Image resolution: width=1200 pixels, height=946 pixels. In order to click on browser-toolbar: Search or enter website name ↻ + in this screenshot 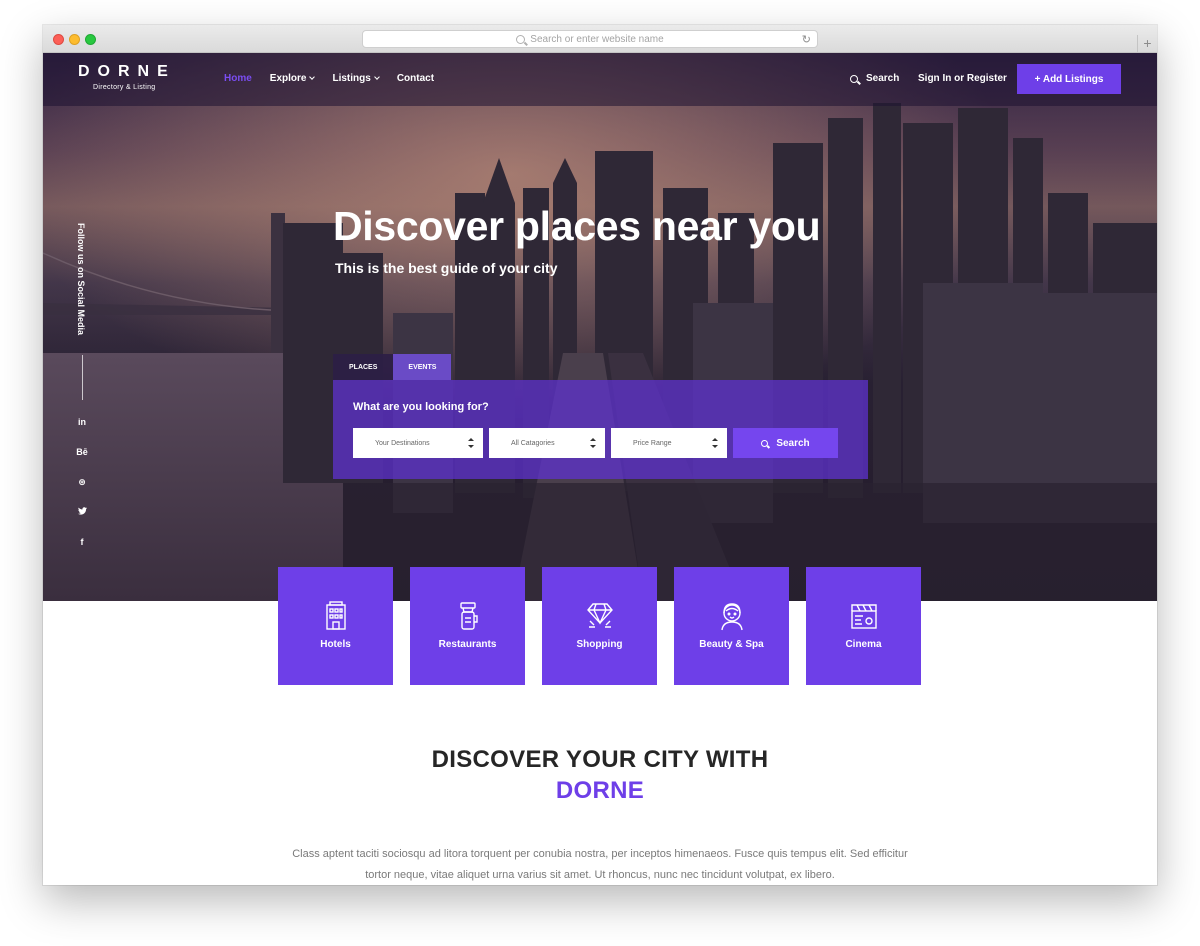, I will do `click(600, 39)`.